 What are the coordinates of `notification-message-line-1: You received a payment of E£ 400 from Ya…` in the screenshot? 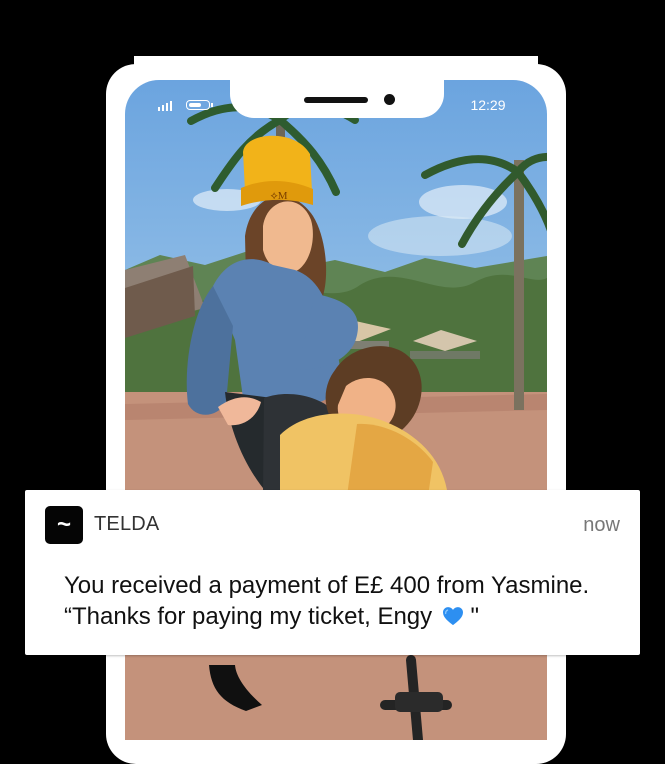 It's located at (327, 585).